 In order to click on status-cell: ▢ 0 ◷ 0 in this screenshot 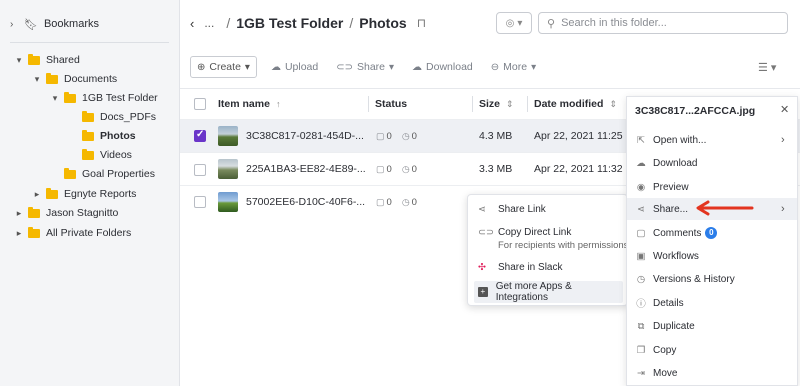, I will do `click(396, 136)`.